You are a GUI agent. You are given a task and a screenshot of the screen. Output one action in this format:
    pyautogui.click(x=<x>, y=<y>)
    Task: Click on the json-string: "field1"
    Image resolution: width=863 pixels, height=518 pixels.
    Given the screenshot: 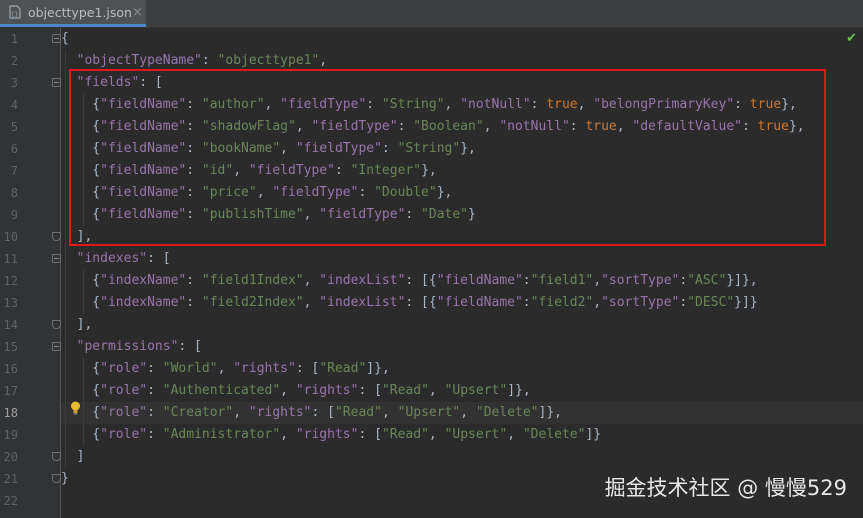 What is the action you would take?
    pyautogui.click(x=562, y=280)
    